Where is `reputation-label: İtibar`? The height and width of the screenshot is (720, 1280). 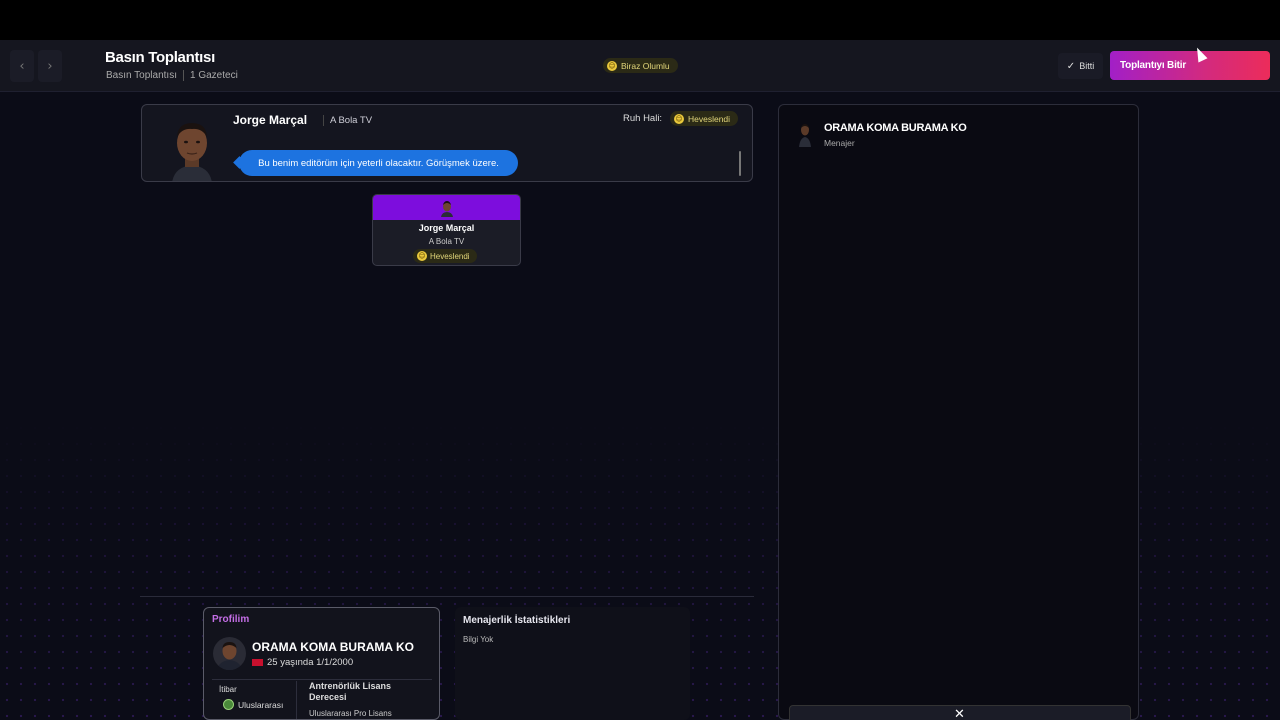
reputation-label: İtibar is located at coordinates (228, 689).